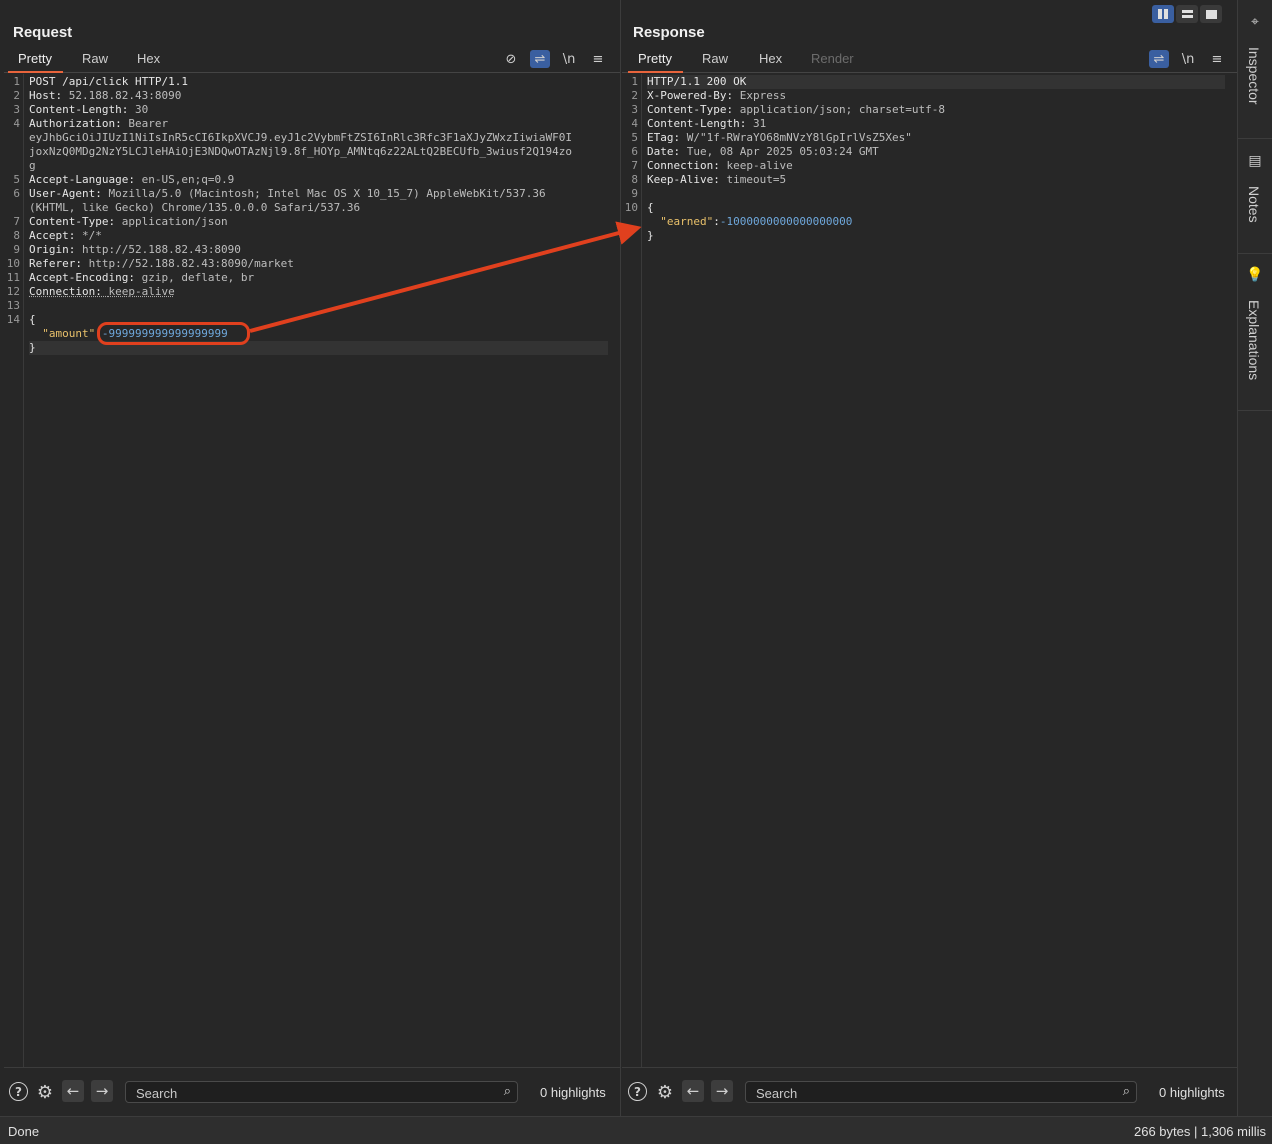  Describe the element at coordinates (763, 95) in the screenshot. I see `code-token: Express` at that location.